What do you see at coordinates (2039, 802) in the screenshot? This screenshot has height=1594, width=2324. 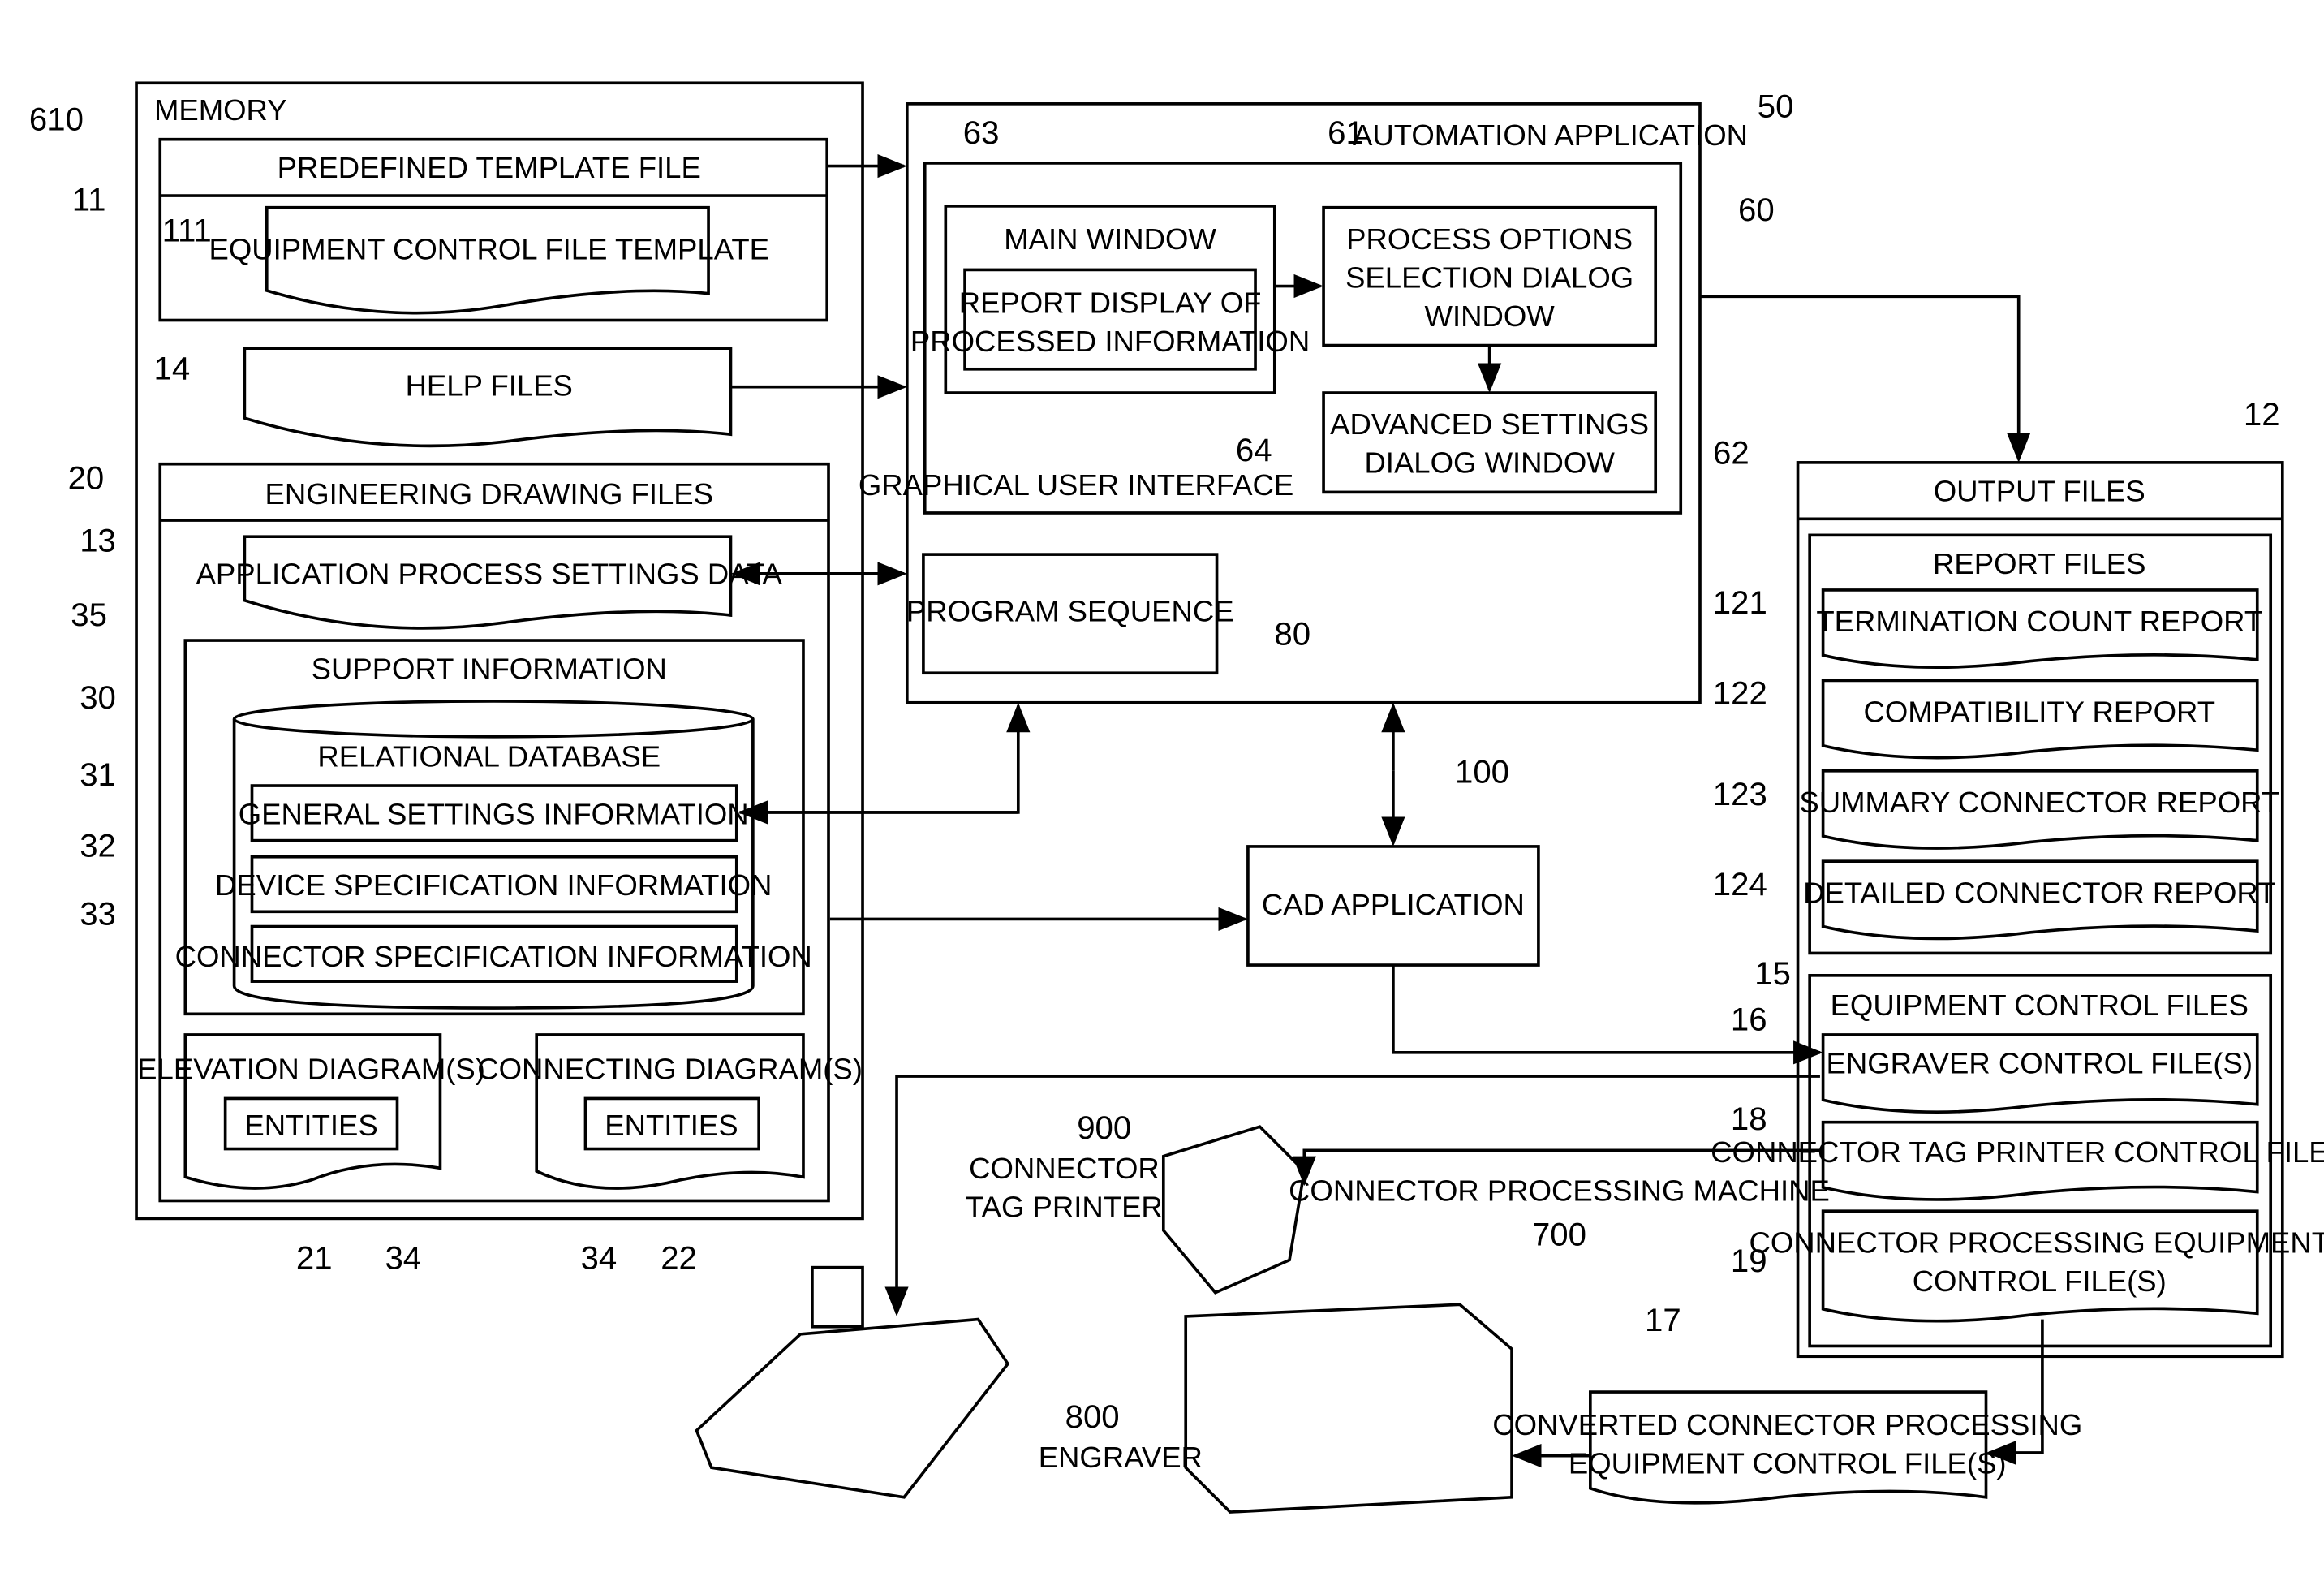 I see `report-item: SUMMARY CONNECTOR REPORT` at bounding box center [2039, 802].